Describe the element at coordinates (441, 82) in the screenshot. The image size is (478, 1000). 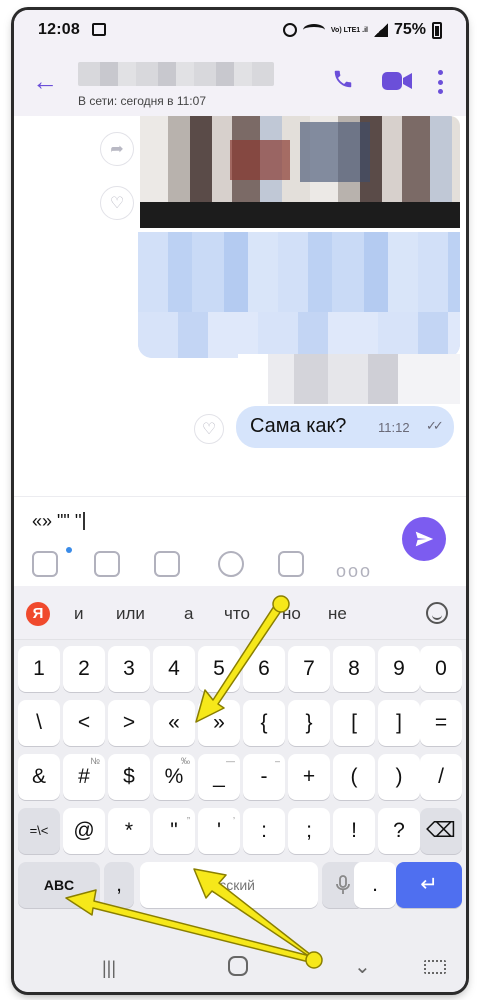
I see `more-menu-icon` at that location.